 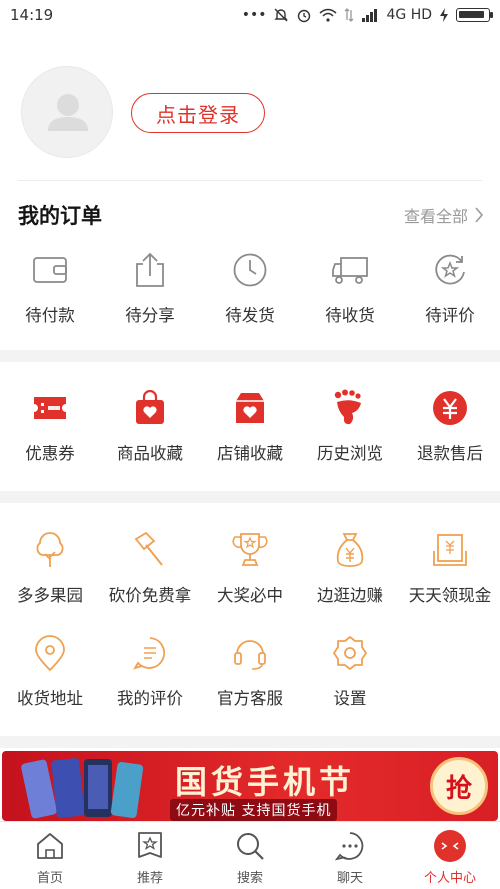 What do you see at coordinates (150, 595) in the screenshot?
I see `tool-label: 砍价免费拿` at bounding box center [150, 595].